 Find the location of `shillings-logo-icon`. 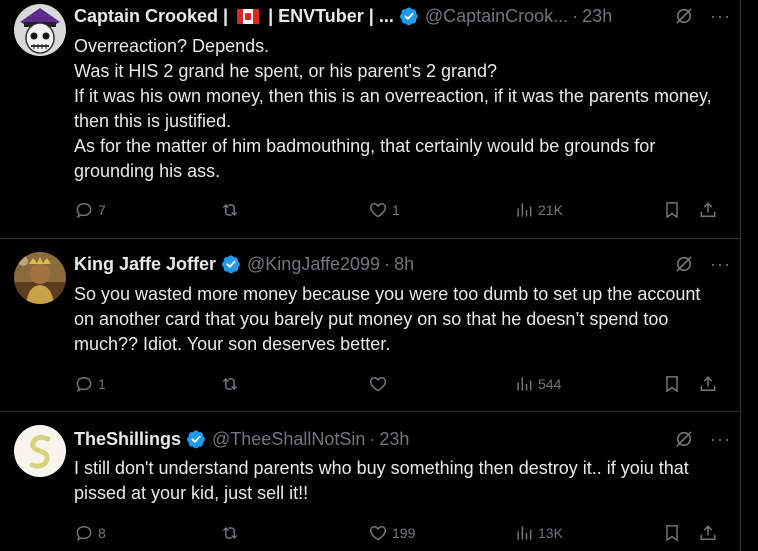

shillings-logo-icon is located at coordinates (40, 451).